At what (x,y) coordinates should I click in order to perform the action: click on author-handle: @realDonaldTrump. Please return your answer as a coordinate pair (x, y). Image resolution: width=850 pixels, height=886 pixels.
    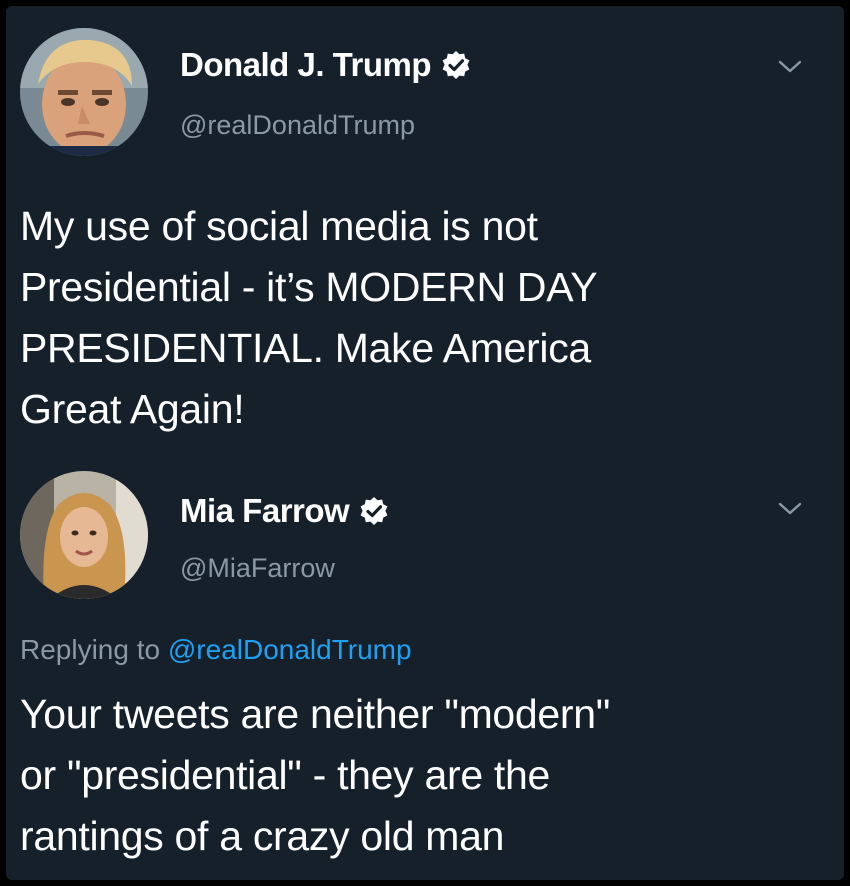
    Looking at the image, I should click on (297, 125).